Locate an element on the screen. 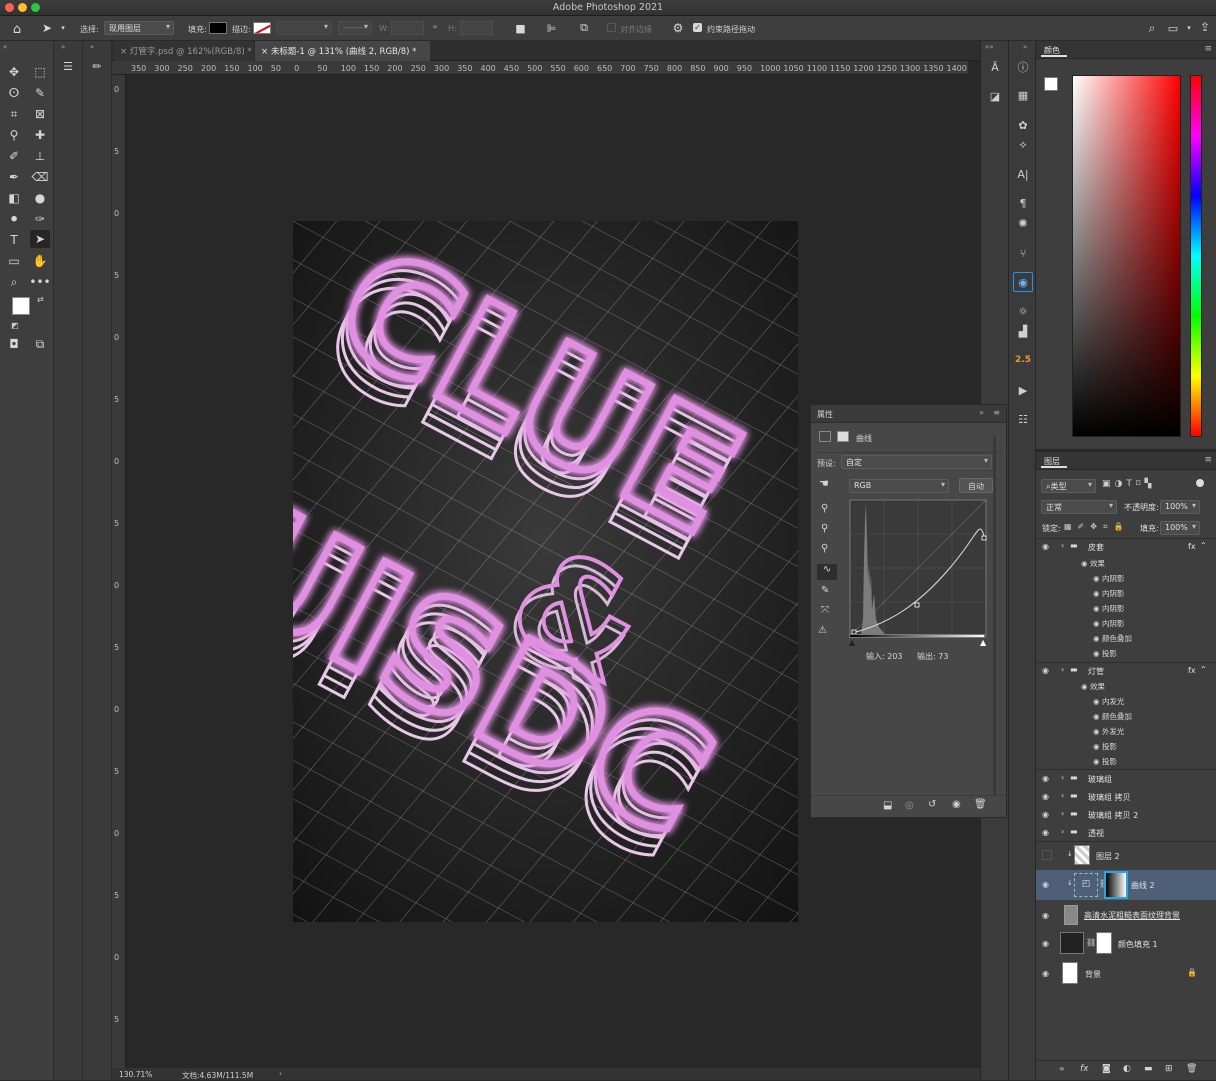  tab-document-1: × 灯管字.psd @ 162%(RGB/8) * is located at coordinates (184, 51).